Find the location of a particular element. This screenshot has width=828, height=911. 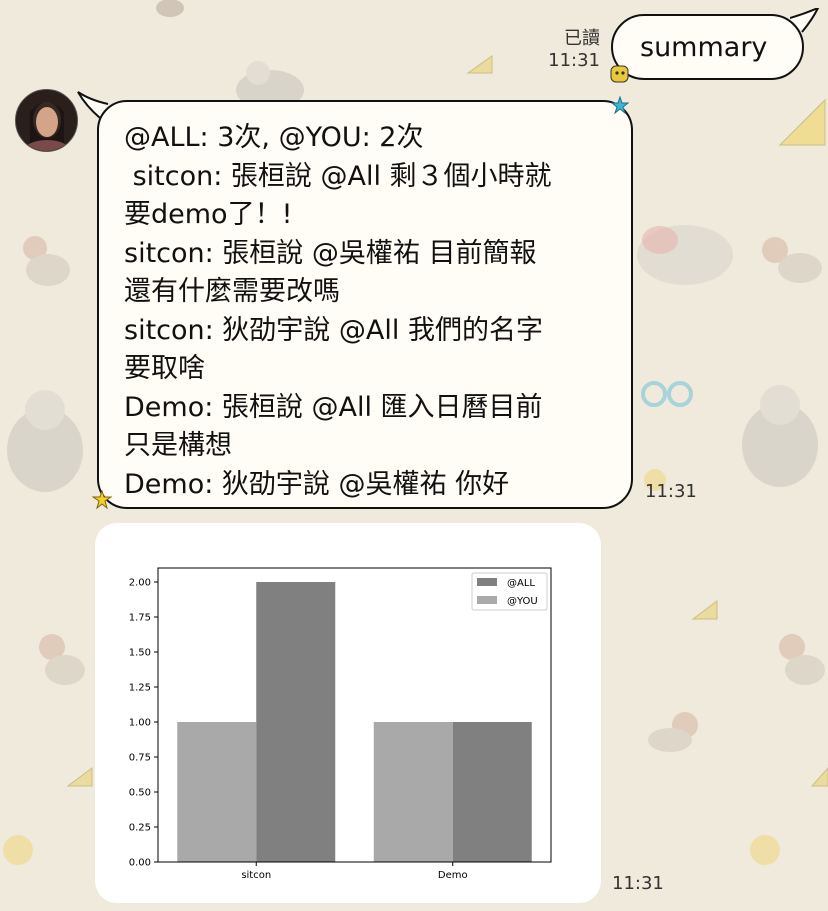

message-line: sitcon: 狄劭宇說 @All 我們的名字 is located at coordinates (333, 330).